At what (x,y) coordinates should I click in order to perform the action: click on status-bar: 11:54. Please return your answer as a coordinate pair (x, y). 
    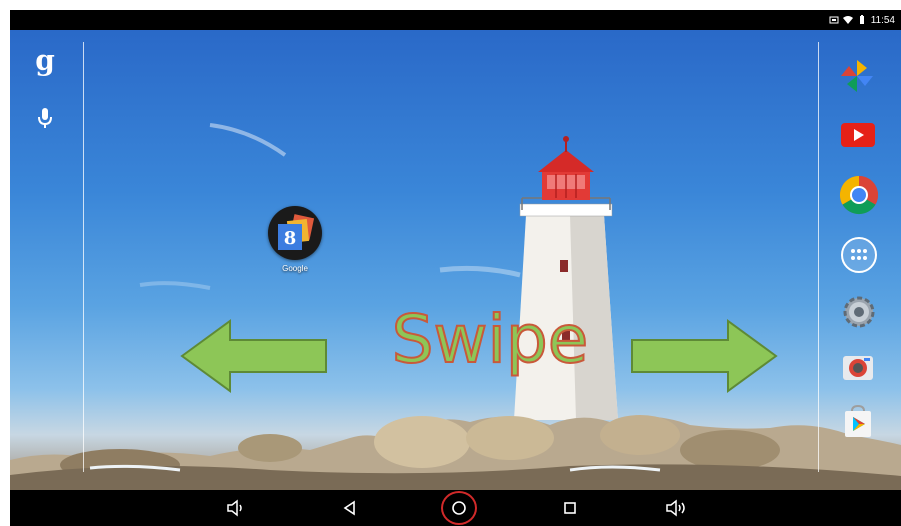
    Looking at the image, I should click on (455, 20).